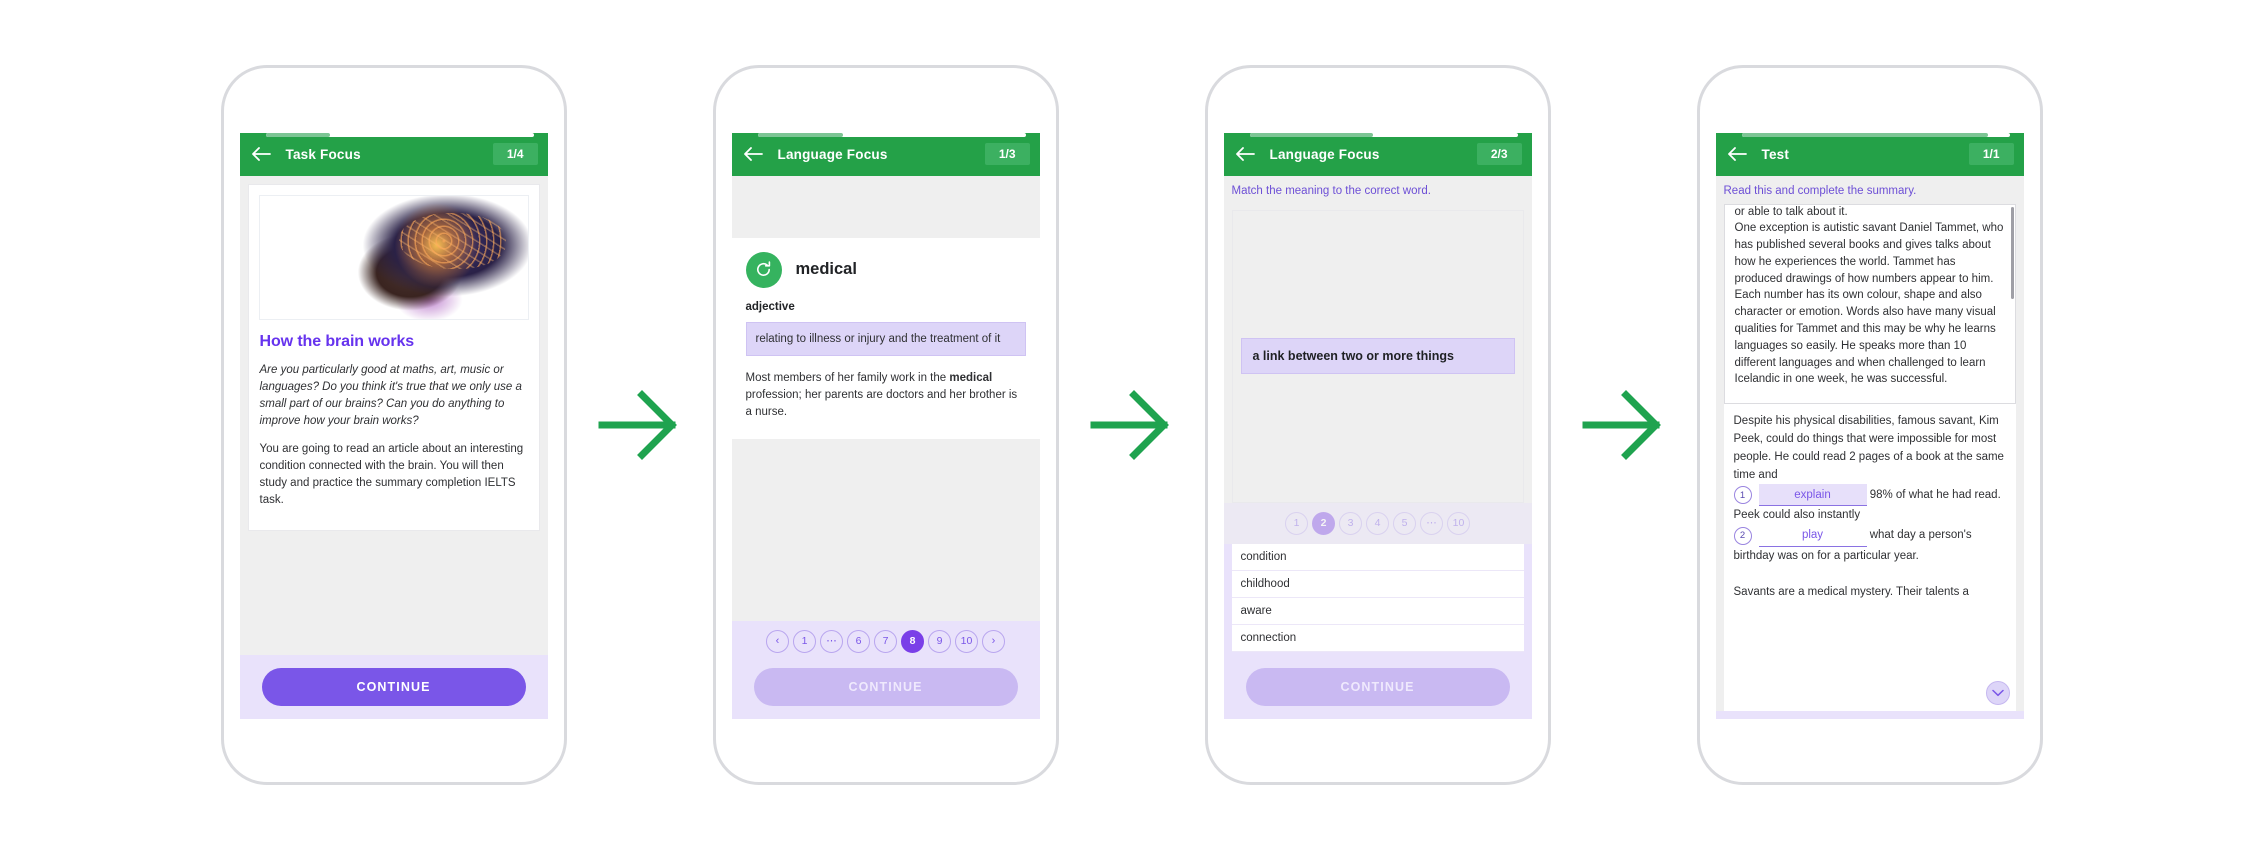  I want to click on word-option: condition, so click(1377, 557).